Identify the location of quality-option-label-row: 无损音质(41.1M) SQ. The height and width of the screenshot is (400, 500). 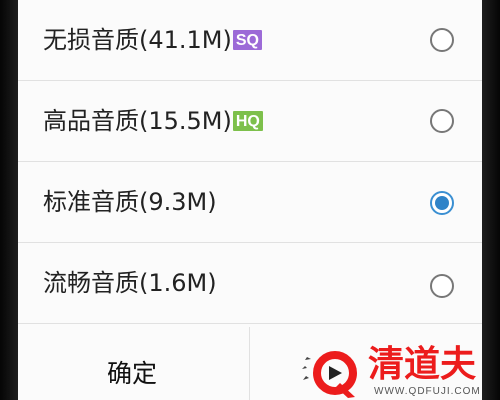
(152, 40).